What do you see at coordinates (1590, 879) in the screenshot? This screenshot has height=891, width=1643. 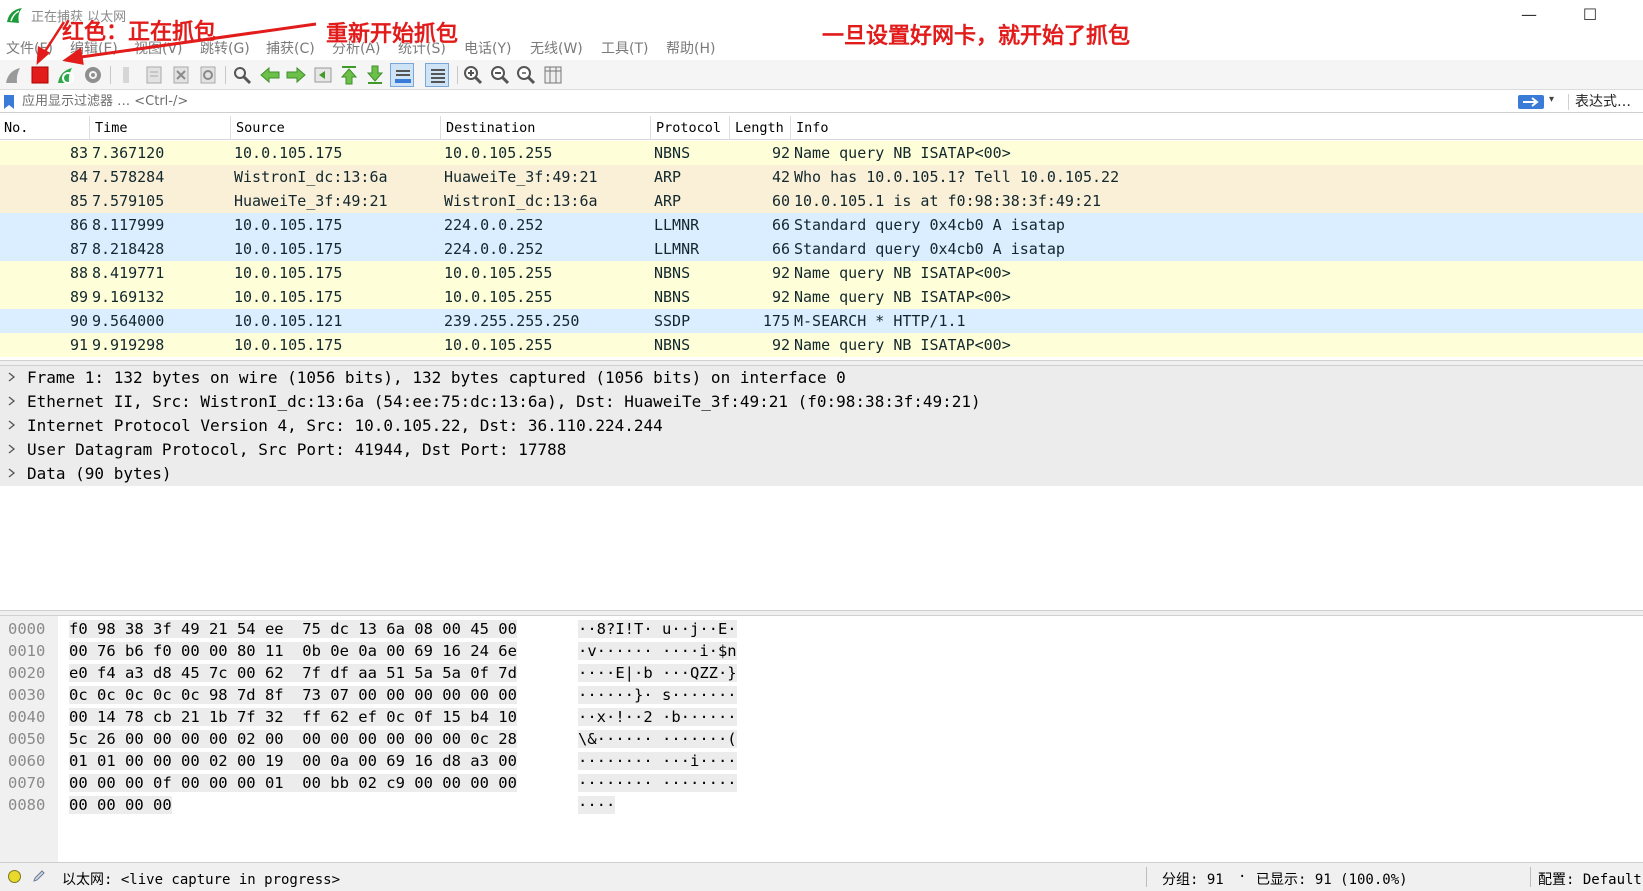 I see `profile-label: 配置: Default` at bounding box center [1590, 879].